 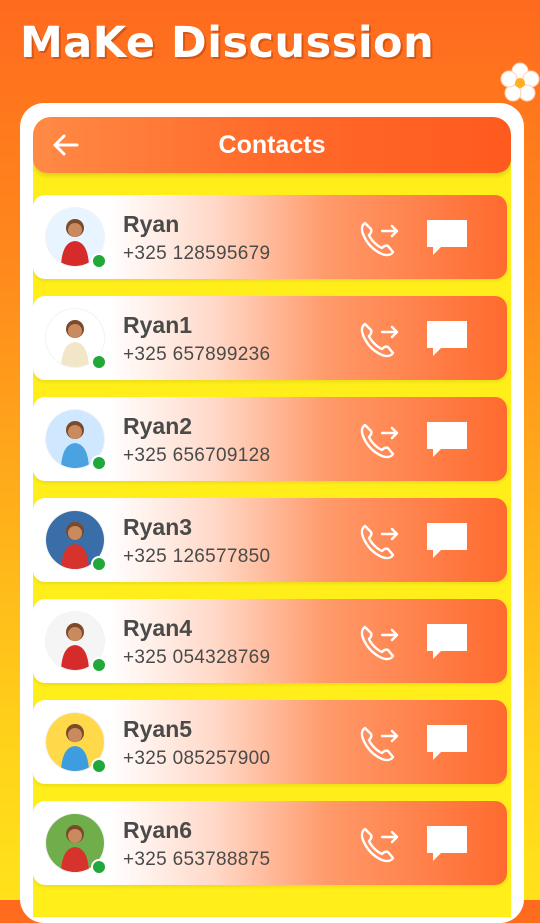 What do you see at coordinates (197, 758) in the screenshot?
I see `contact-phone: +325 085257900` at bounding box center [197, 758].